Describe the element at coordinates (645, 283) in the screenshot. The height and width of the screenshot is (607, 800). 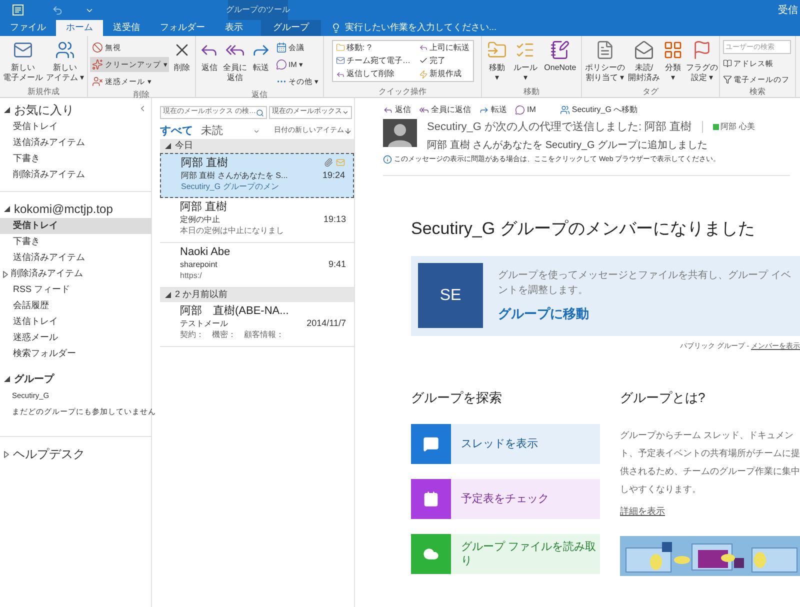
I see `group-description: グループを使ってメッセージとファイルを共有し、グループ イベントを調整します。` at that location.